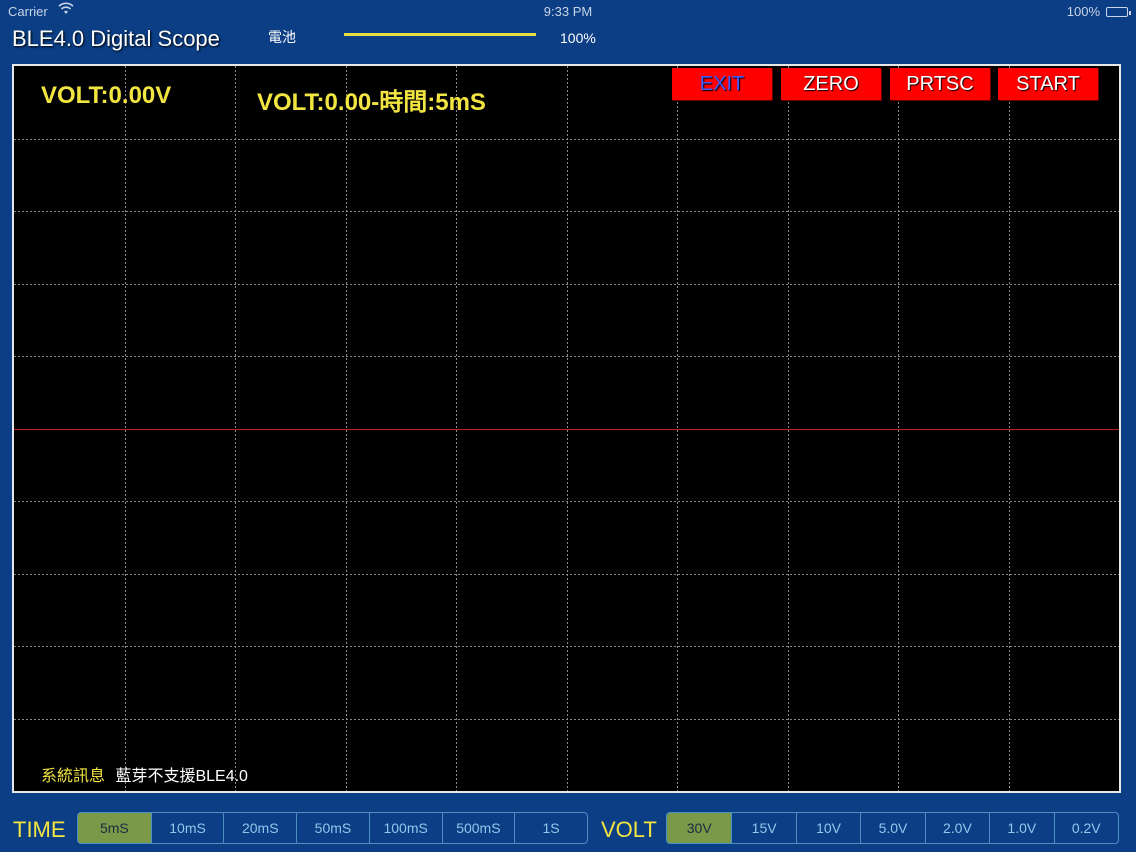 This screenshot has height=852, width=1136. Describe the element at coordinates (722, 84) in the screenshot. I see `exit-button: EXIT` at that location.